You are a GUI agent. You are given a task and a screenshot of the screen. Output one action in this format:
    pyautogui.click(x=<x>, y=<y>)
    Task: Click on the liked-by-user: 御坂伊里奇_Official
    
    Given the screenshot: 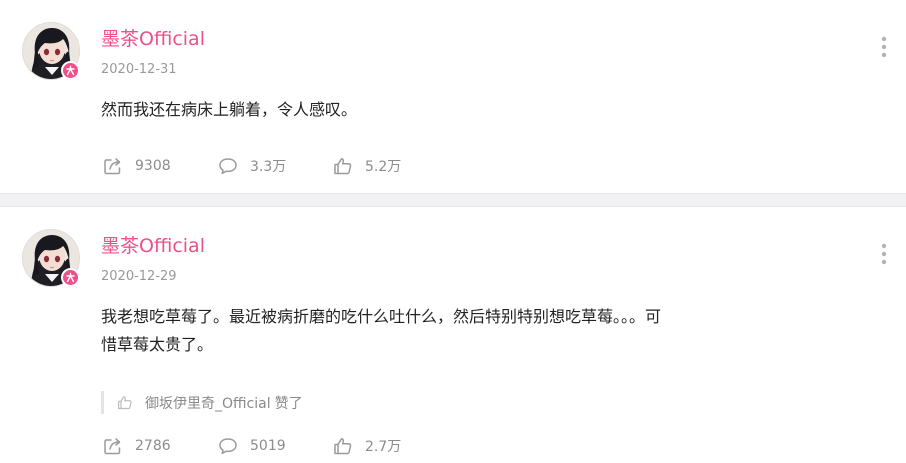 What is the action you would take?
    pyautogui.click(x=208, y=403)
    